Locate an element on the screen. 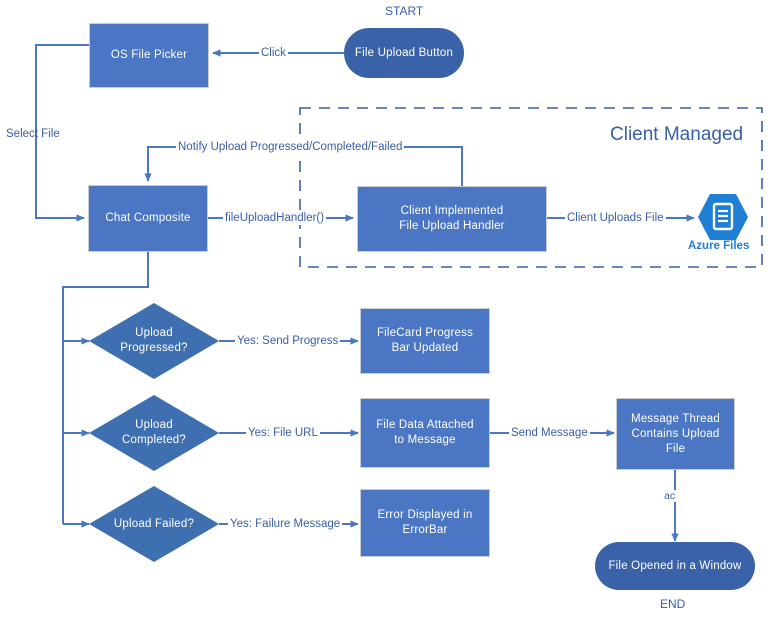  node-error-displayed: Error Displayed in ErrorBar is located at coordinates (425, 523).